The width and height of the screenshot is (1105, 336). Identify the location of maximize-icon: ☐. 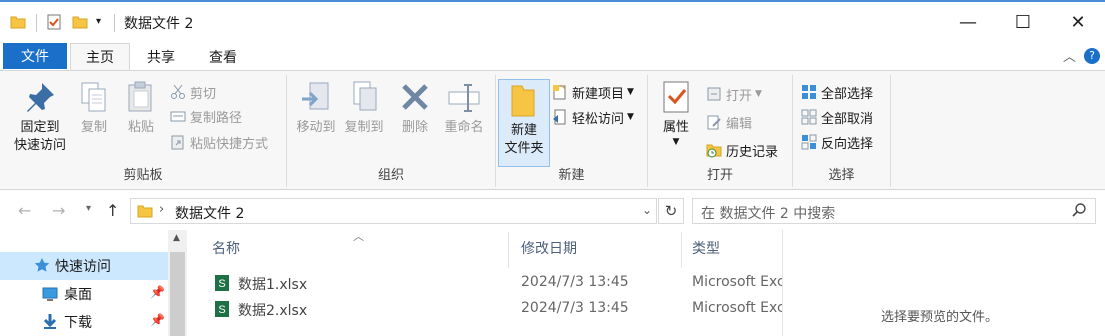
(1023, 22).